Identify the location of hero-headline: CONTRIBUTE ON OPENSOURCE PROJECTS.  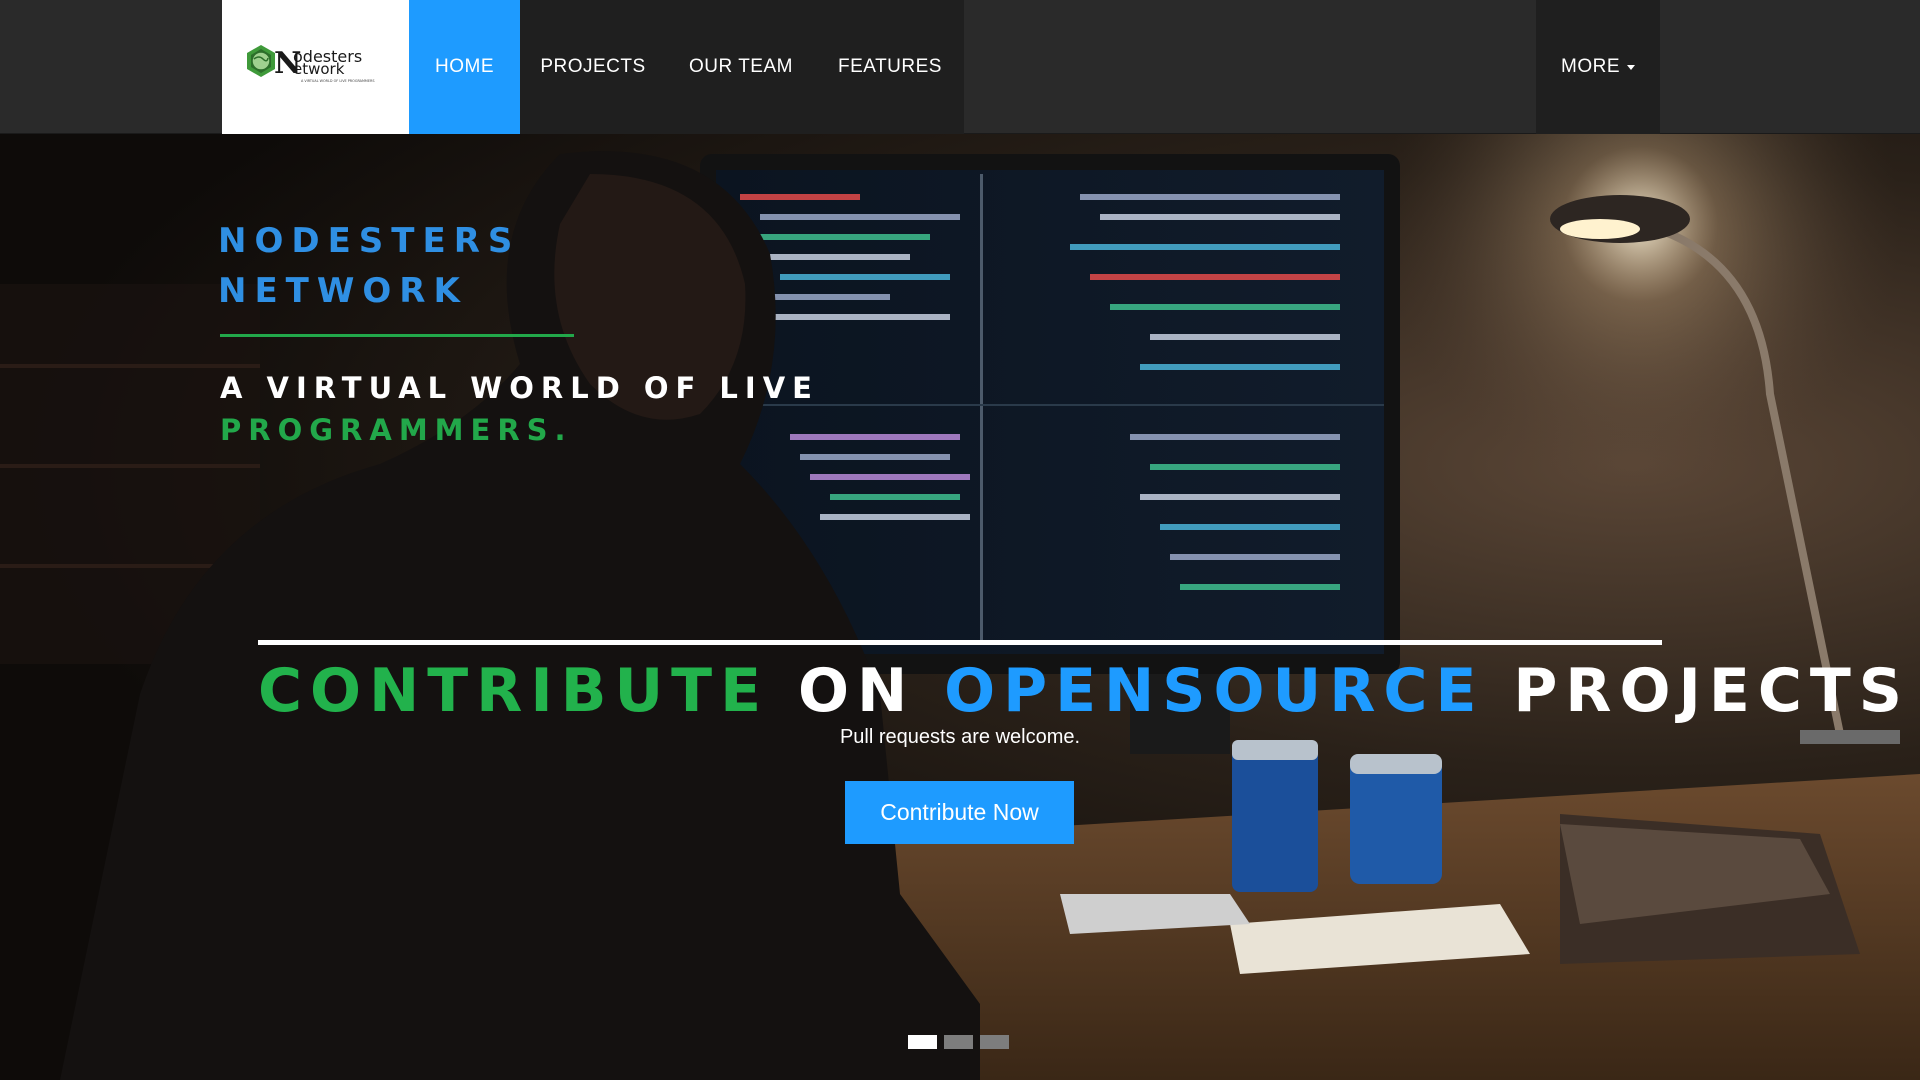
(1080, 691).